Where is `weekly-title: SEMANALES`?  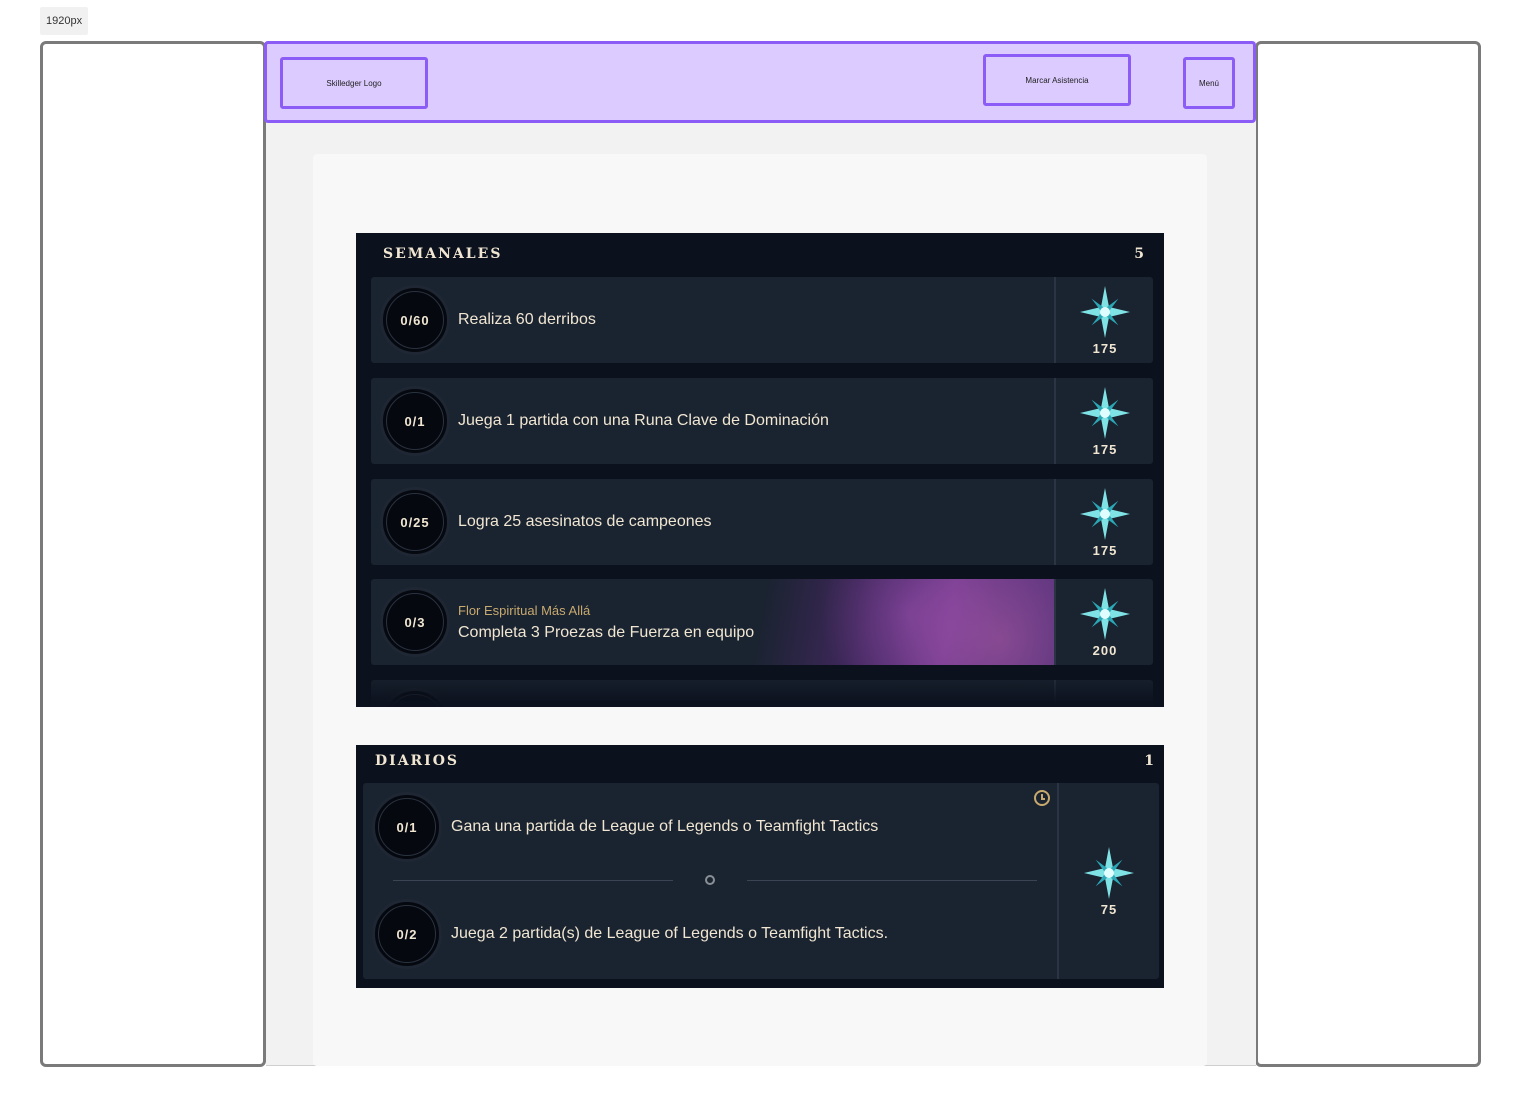 weekly-title: SEMANALES is located at coordinates (443, 254).